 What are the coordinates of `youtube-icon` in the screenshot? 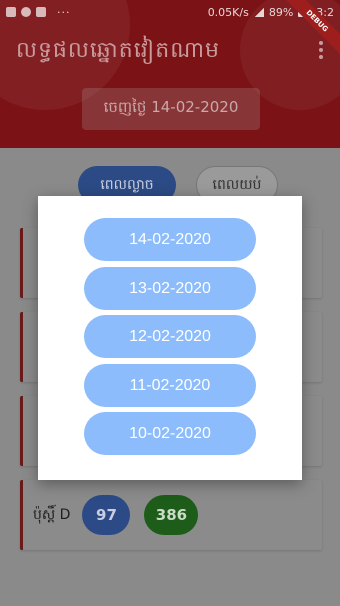 It's located at (41, 12).